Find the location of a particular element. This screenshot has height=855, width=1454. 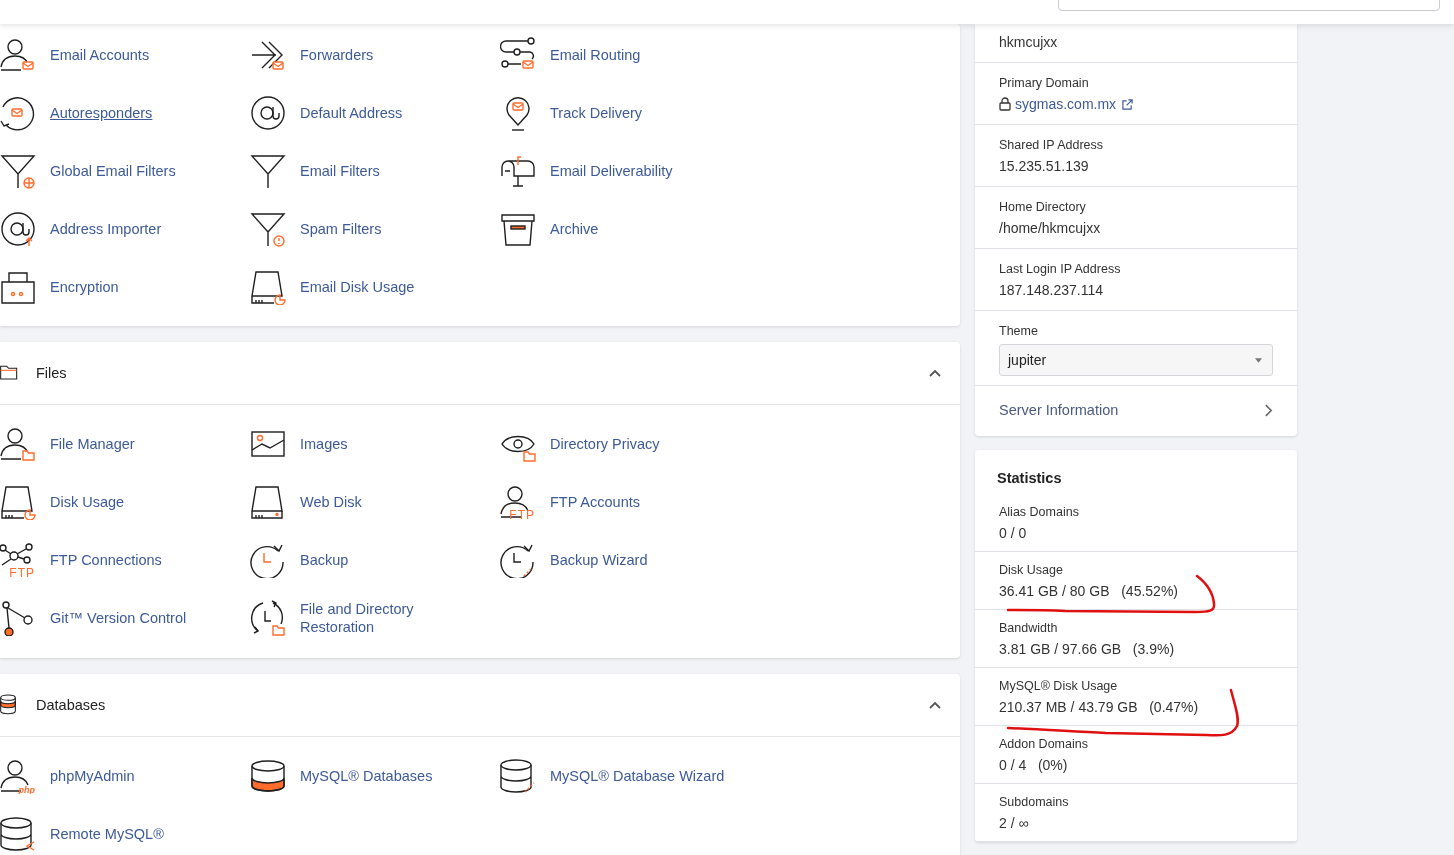

server-information-link: Server Information is located at coordinates (1059, 410).